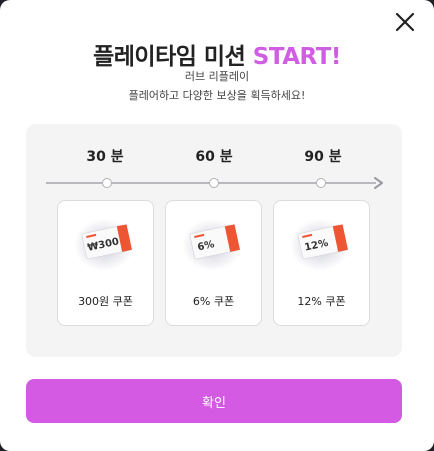 The width and height of the screenshot is (434, 451). What do you see at coordinates (105, 157) in the screenshot?
I see `milestone-time-30: 30 분` at bounding box center [105, 157].